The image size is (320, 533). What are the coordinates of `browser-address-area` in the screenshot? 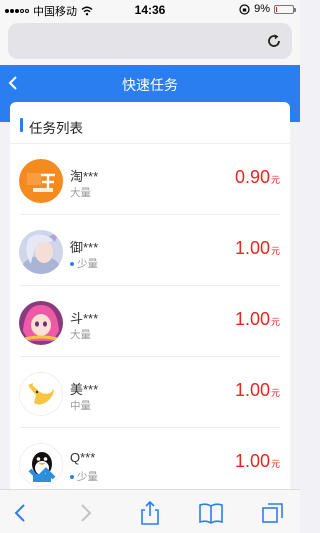 It's located at (150, 42).